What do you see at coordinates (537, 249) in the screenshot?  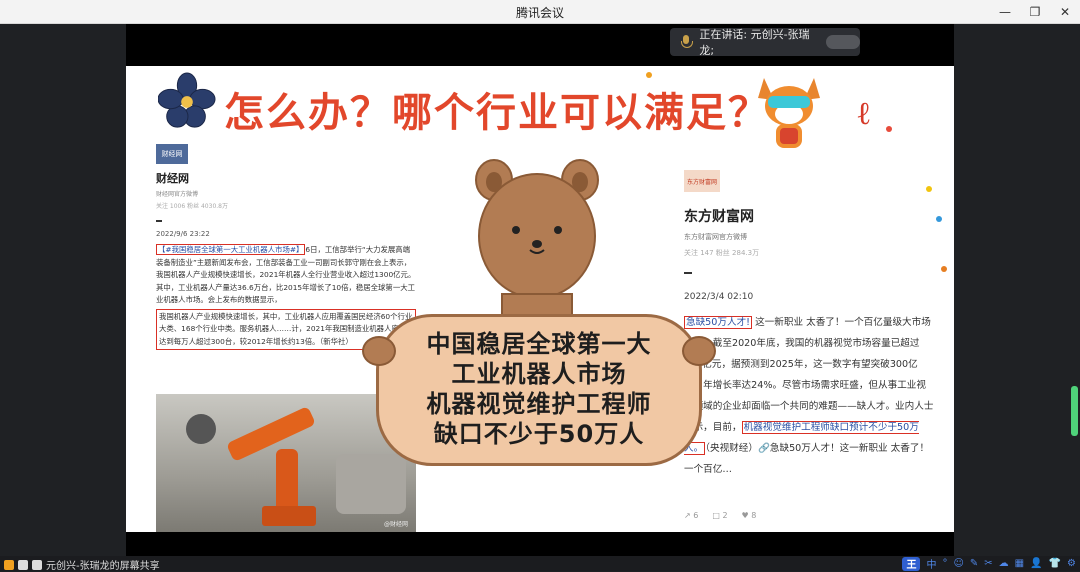 I see `bear-mascot-icon` at bounding box center [537, 249].